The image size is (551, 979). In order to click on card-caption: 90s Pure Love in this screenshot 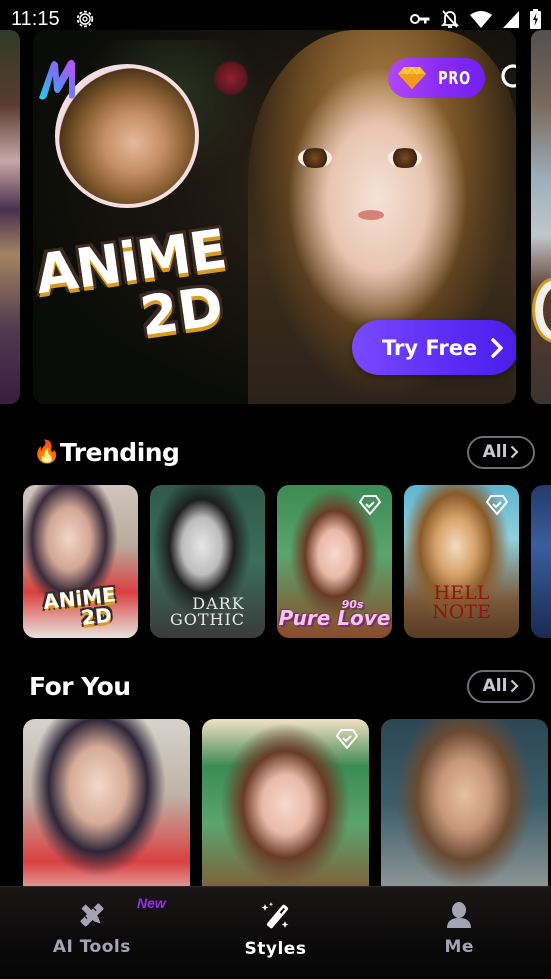, I will do `click(334, 613)`.